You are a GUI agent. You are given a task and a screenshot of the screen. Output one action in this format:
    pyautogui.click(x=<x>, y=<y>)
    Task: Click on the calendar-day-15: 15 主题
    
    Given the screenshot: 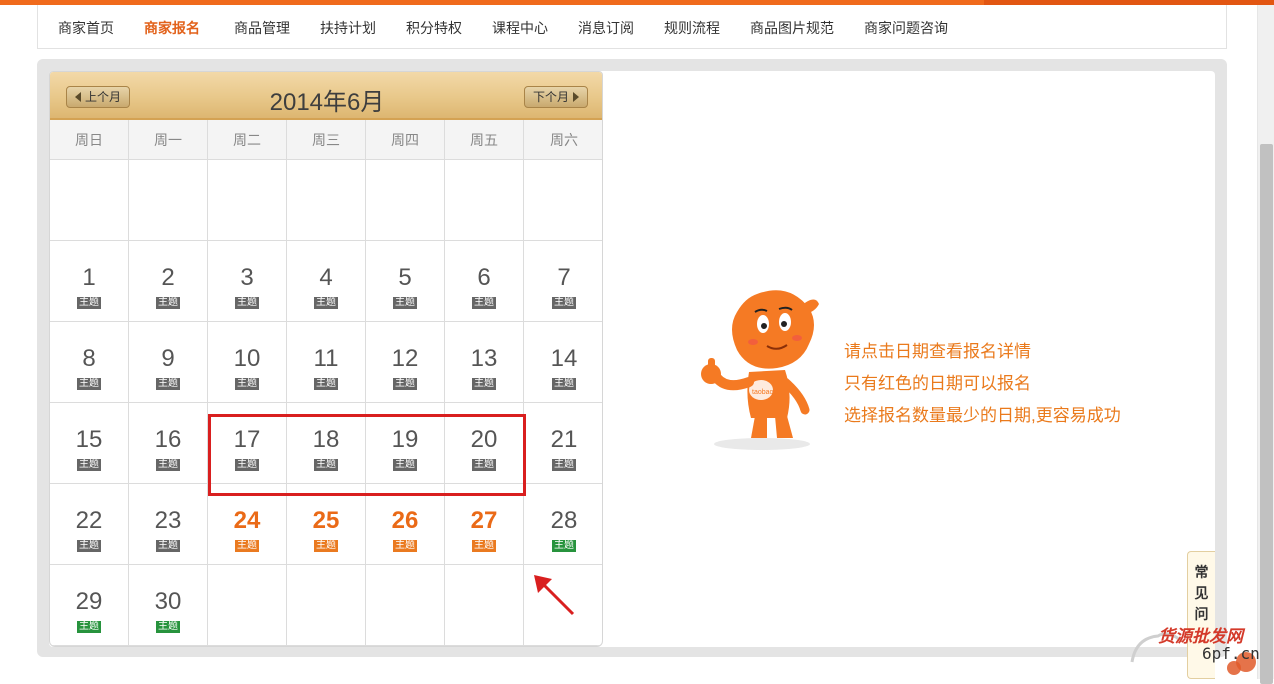 What is the action you would take?
    pyautogui.click(x=89, y=443)
    